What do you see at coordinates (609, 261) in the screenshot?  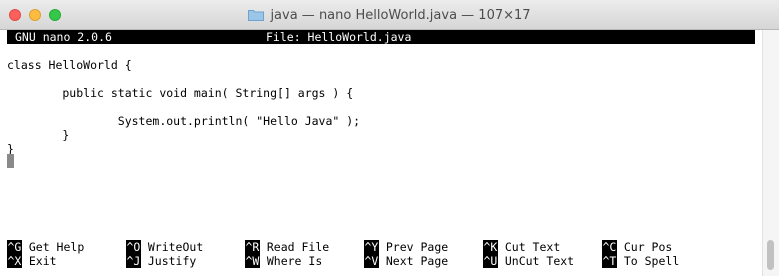 I see `shortcut-key: ^T` at bounding box center [609, 261].